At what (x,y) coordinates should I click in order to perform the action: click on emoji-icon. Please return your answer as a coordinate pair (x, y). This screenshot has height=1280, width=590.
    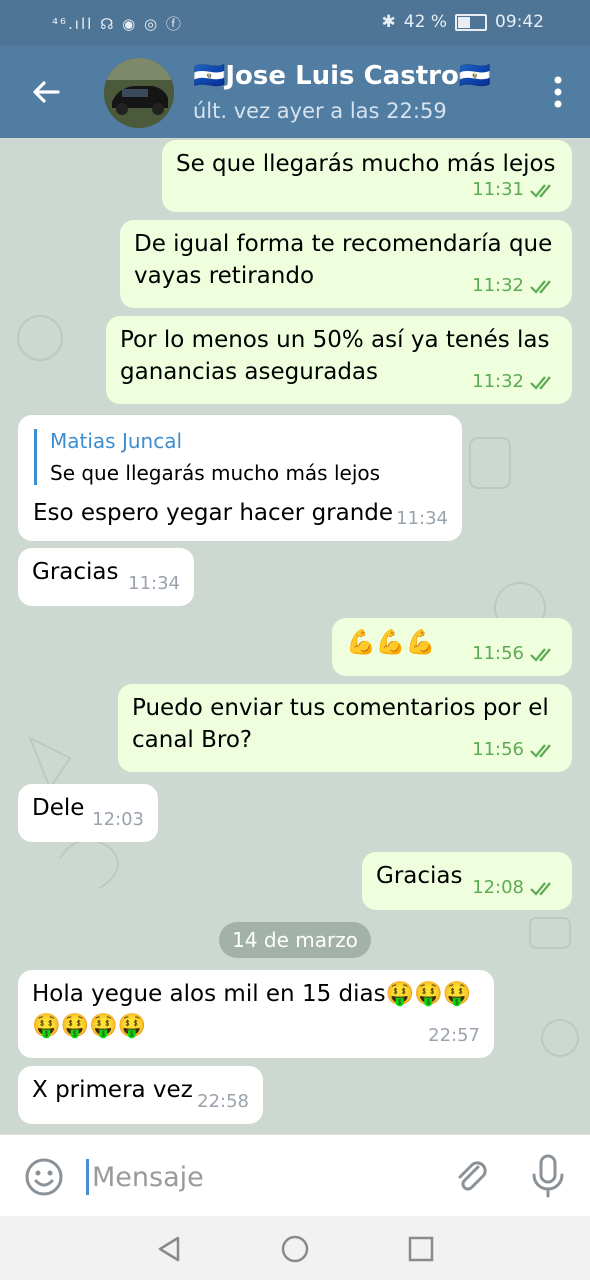
    Looking at the image, I should click on (44, 1177).